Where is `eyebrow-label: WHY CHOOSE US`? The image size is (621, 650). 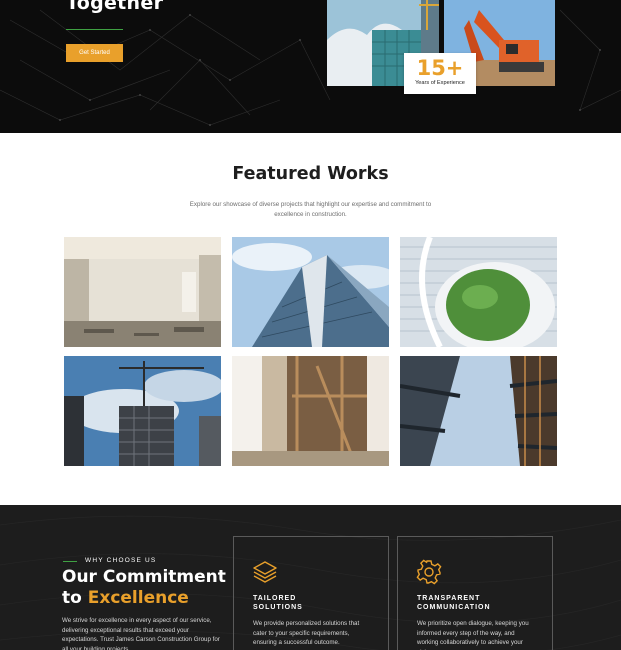 eyebrow-label: WHY CHOOSE US is located at coordinates (121, 560).